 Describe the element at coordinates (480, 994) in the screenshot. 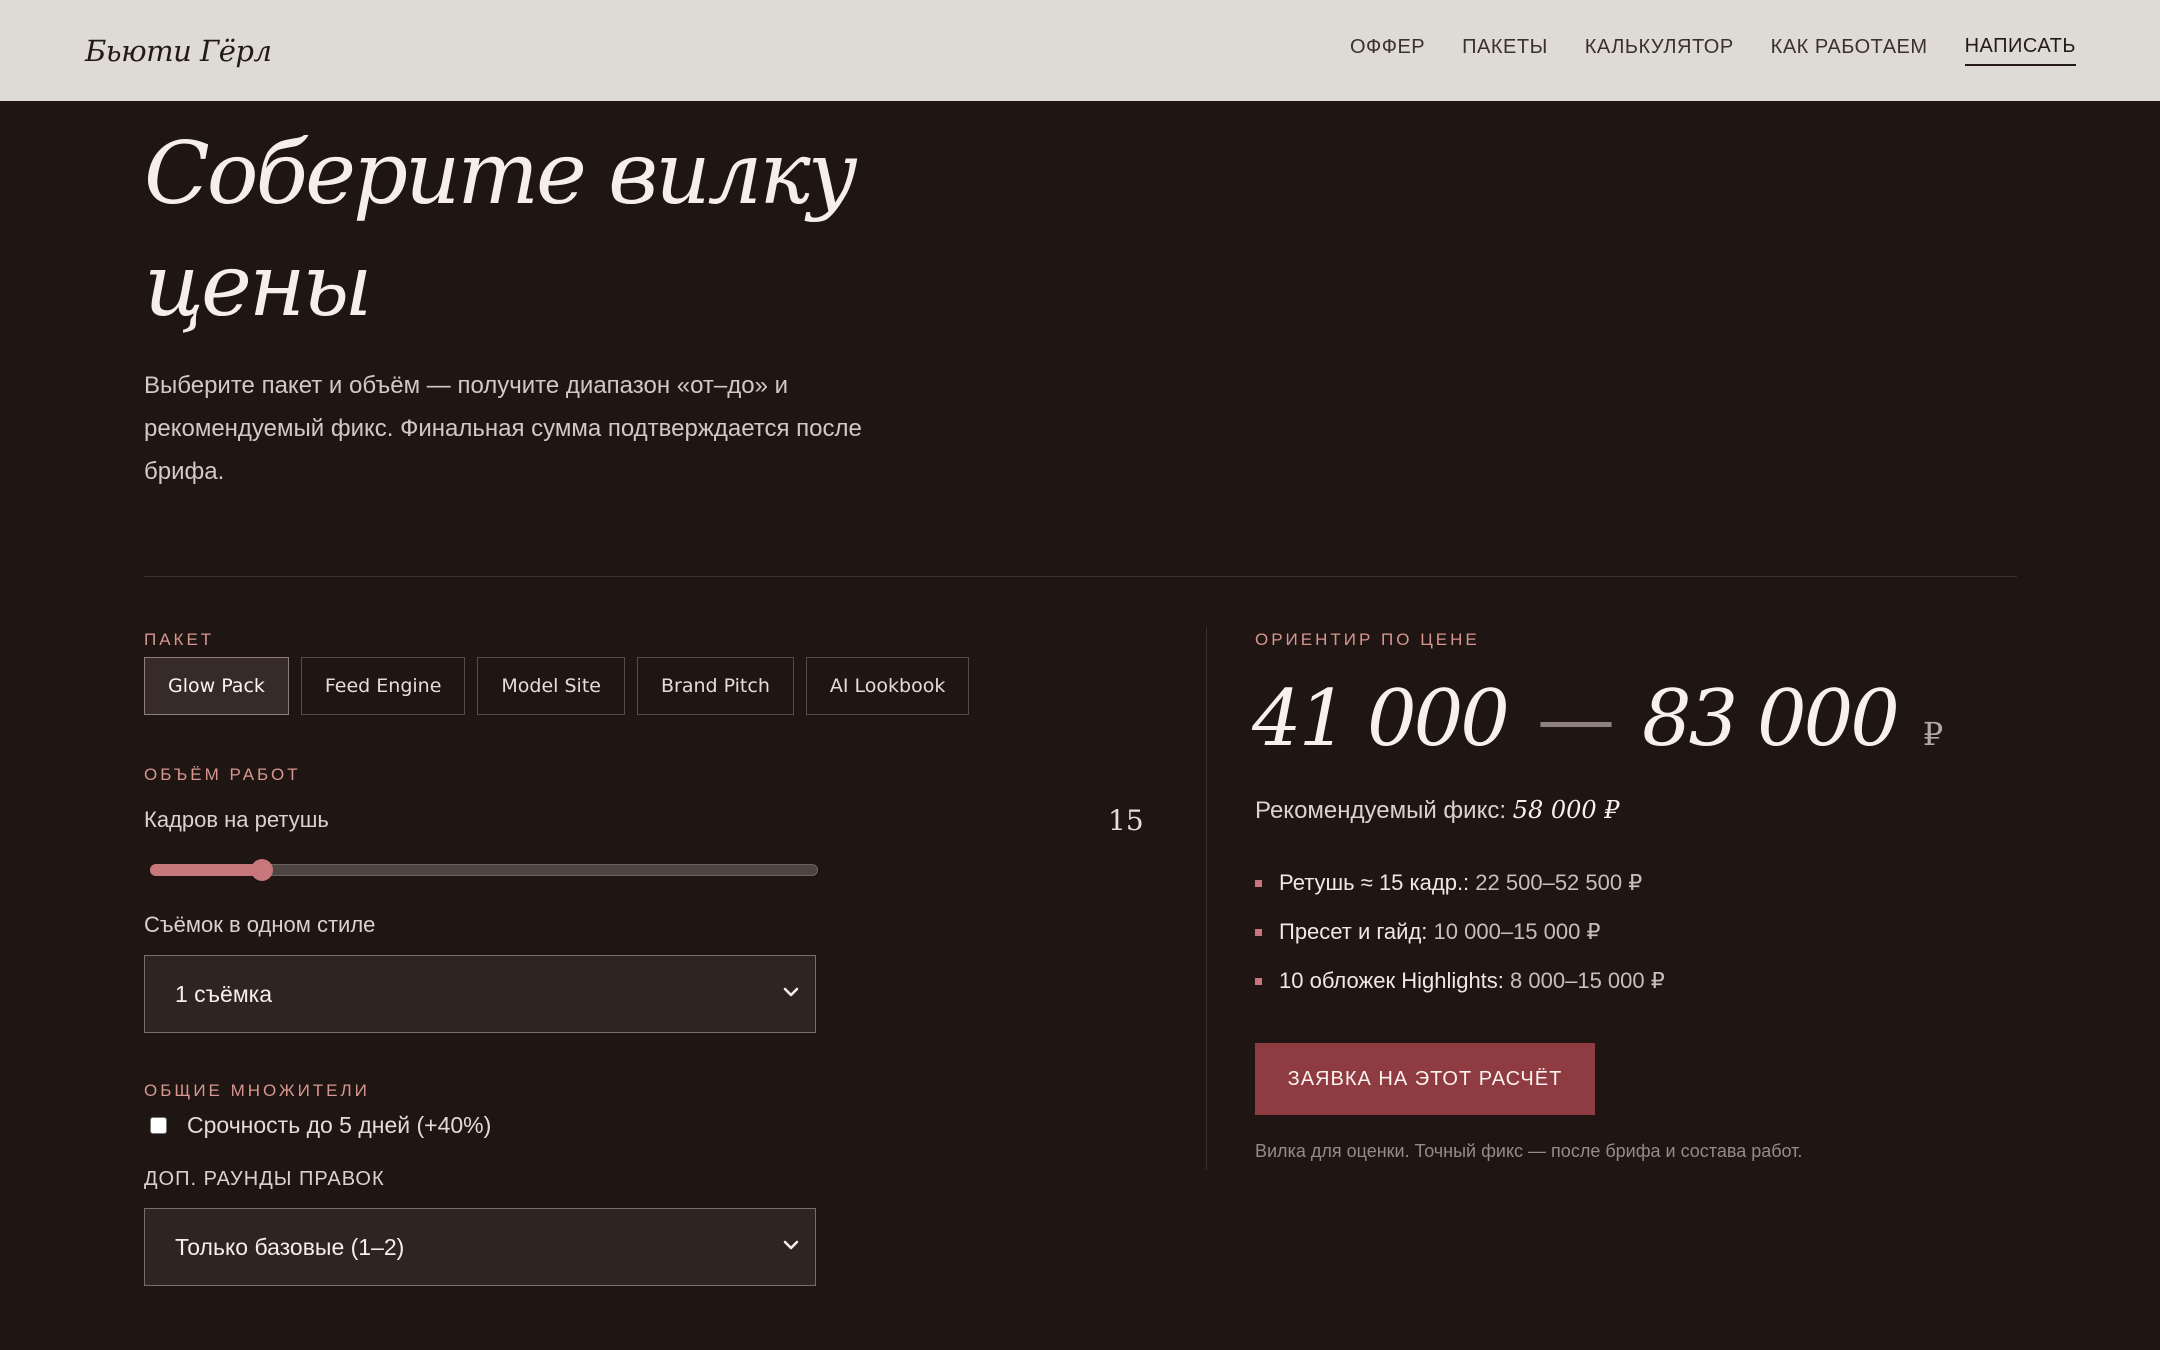

I see `shoots-select: 1 съёмка` at that location.